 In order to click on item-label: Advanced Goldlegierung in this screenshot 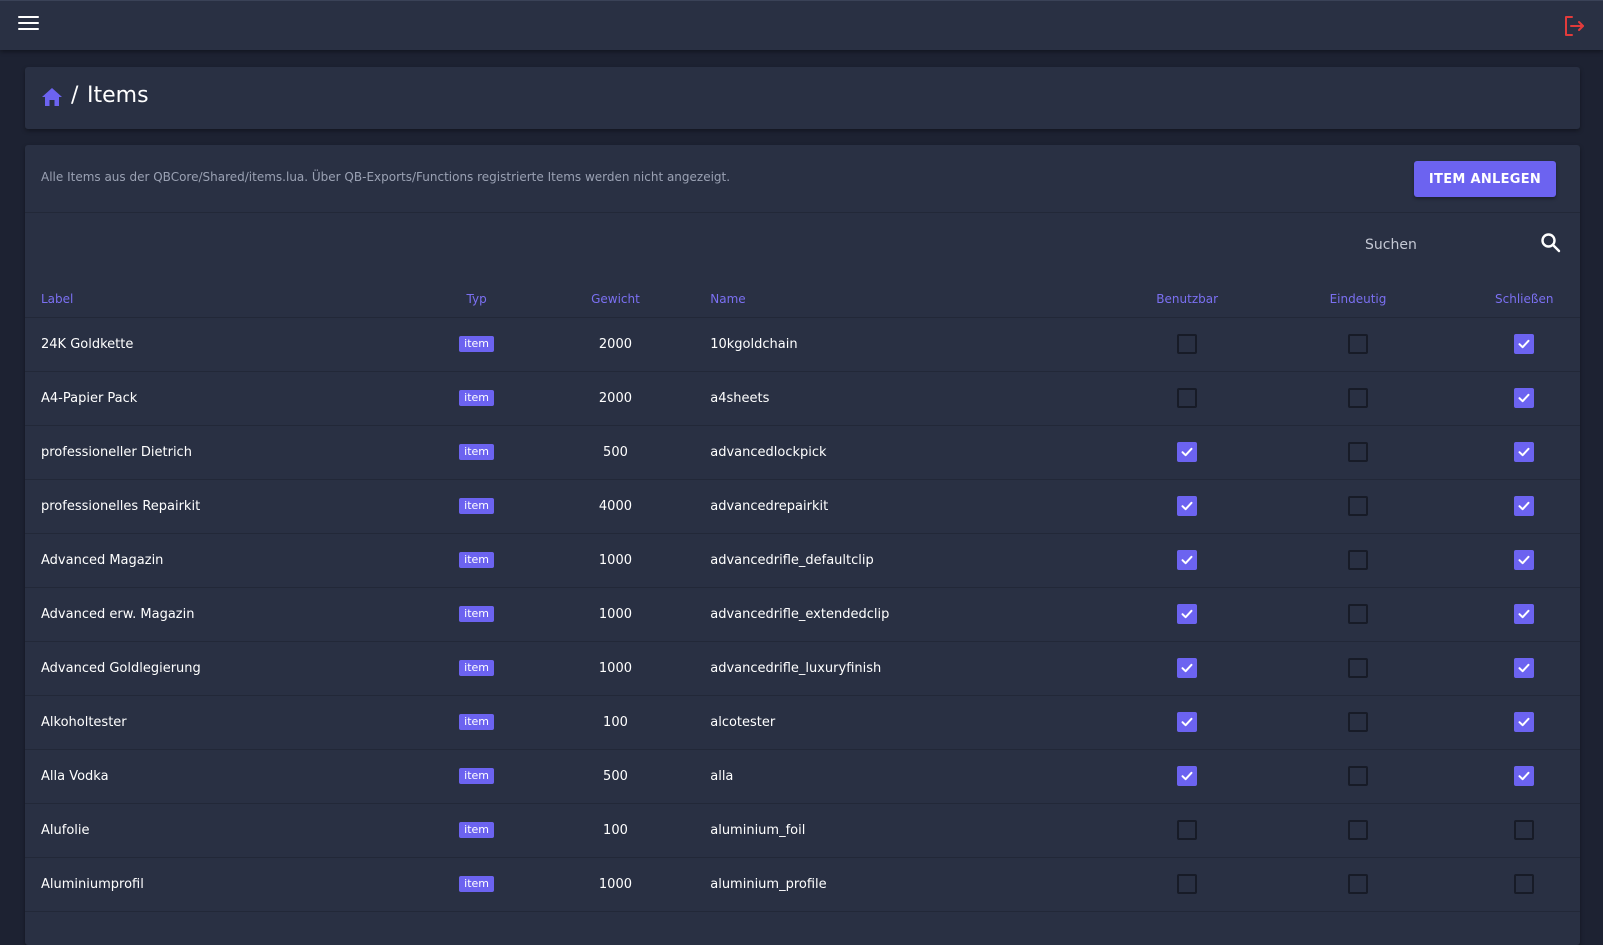, I will do `click(229, 668)`.